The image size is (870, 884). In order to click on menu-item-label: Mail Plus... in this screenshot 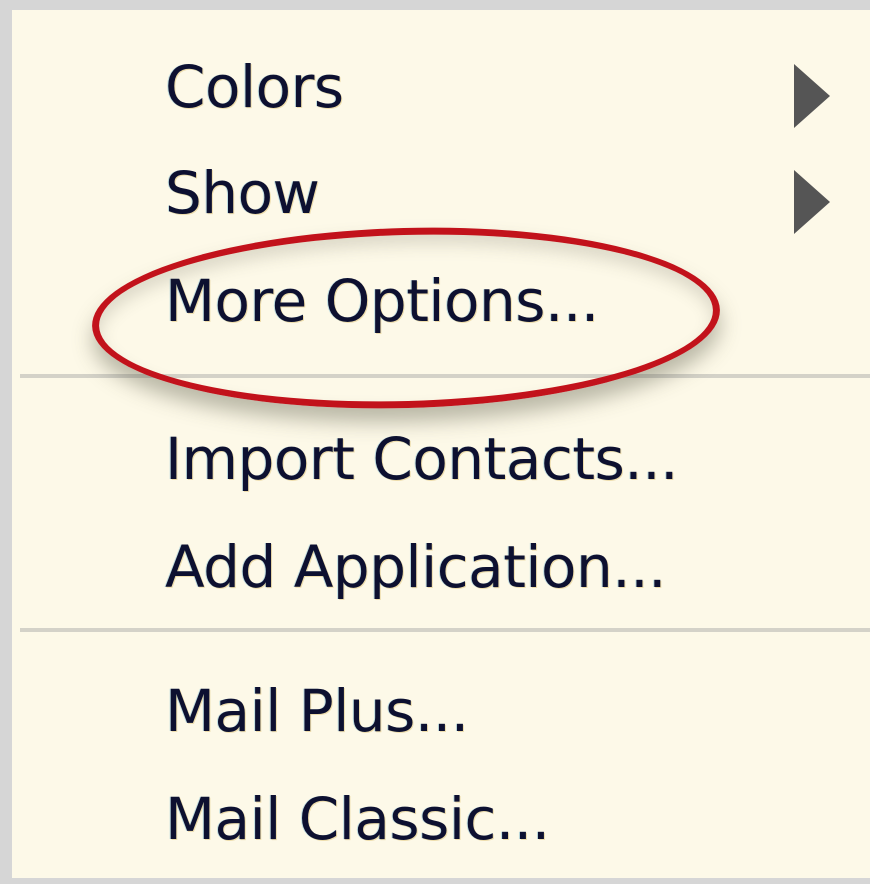, I will do `click(317, 711)`.